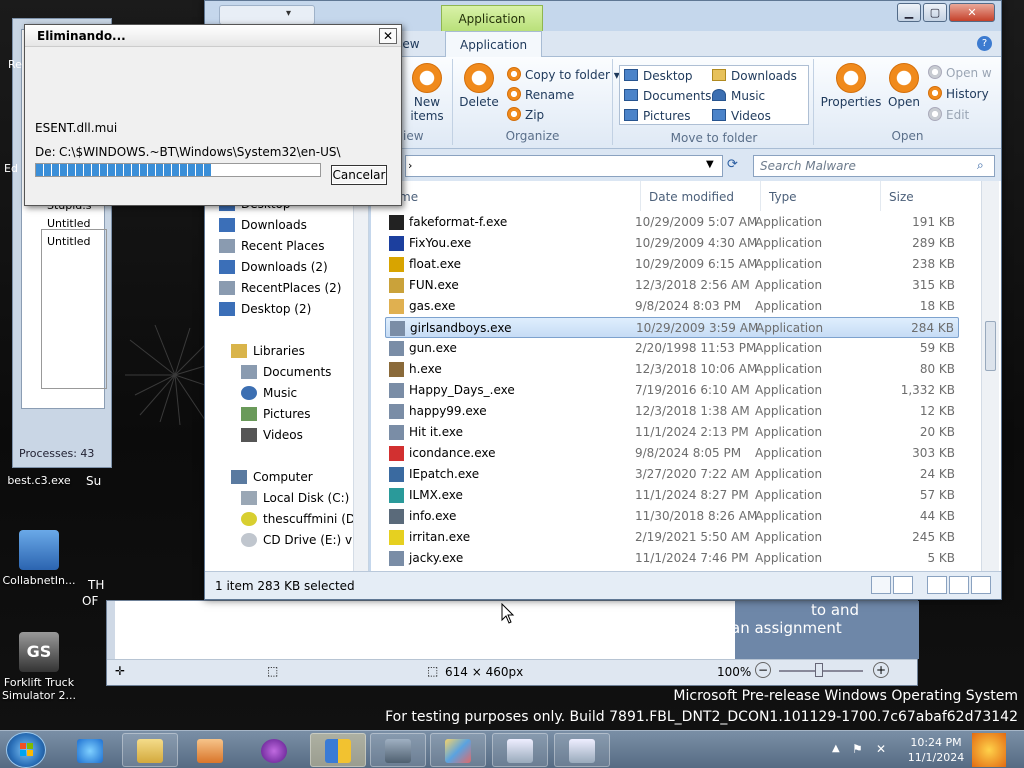  What do you see at coordinates (657, 116) in the screenshot?
I see `gallery-pictures: Pictures` at bounding box center [657, 116].